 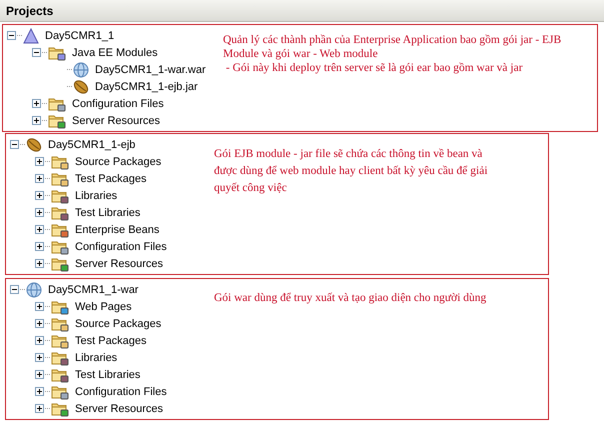 I want to click on tree-item: Day5CMR1_1-war.war, so click(x=150, y=70).